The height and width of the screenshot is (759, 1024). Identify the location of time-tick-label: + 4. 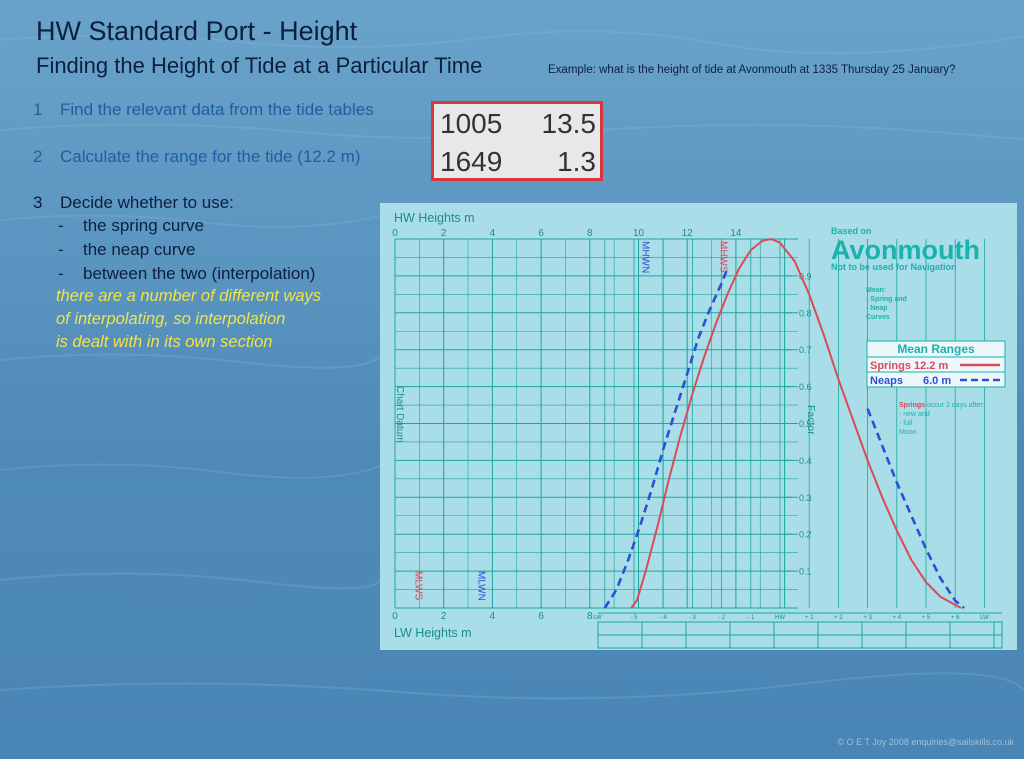
(897, 618).